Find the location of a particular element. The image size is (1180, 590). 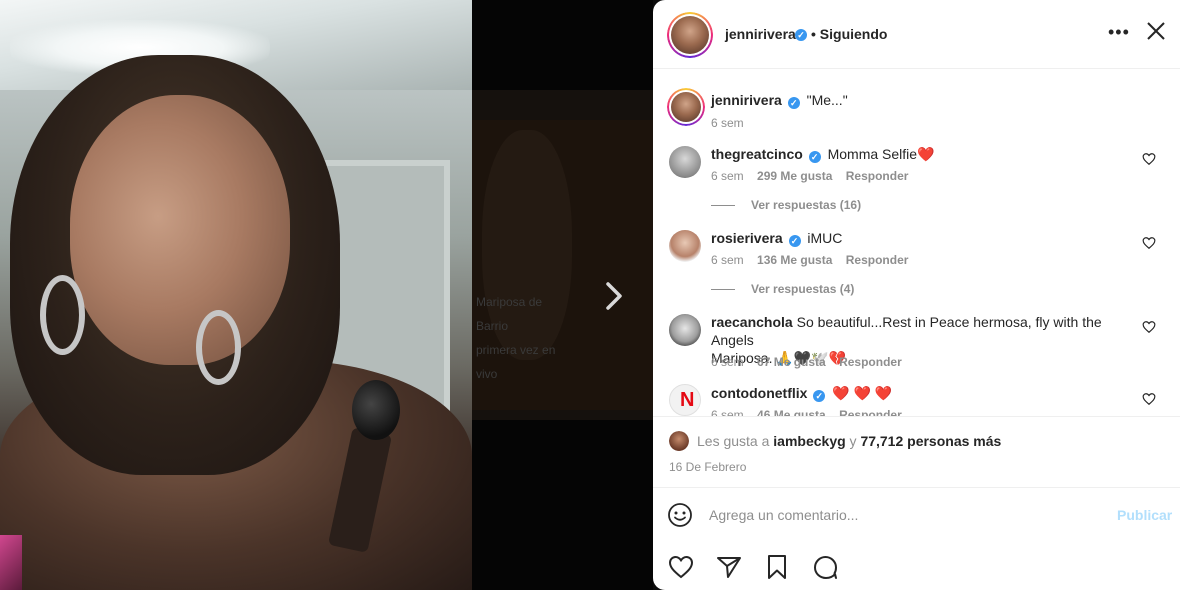

comment-username: rosierivera is located at coordinates (747, 238).